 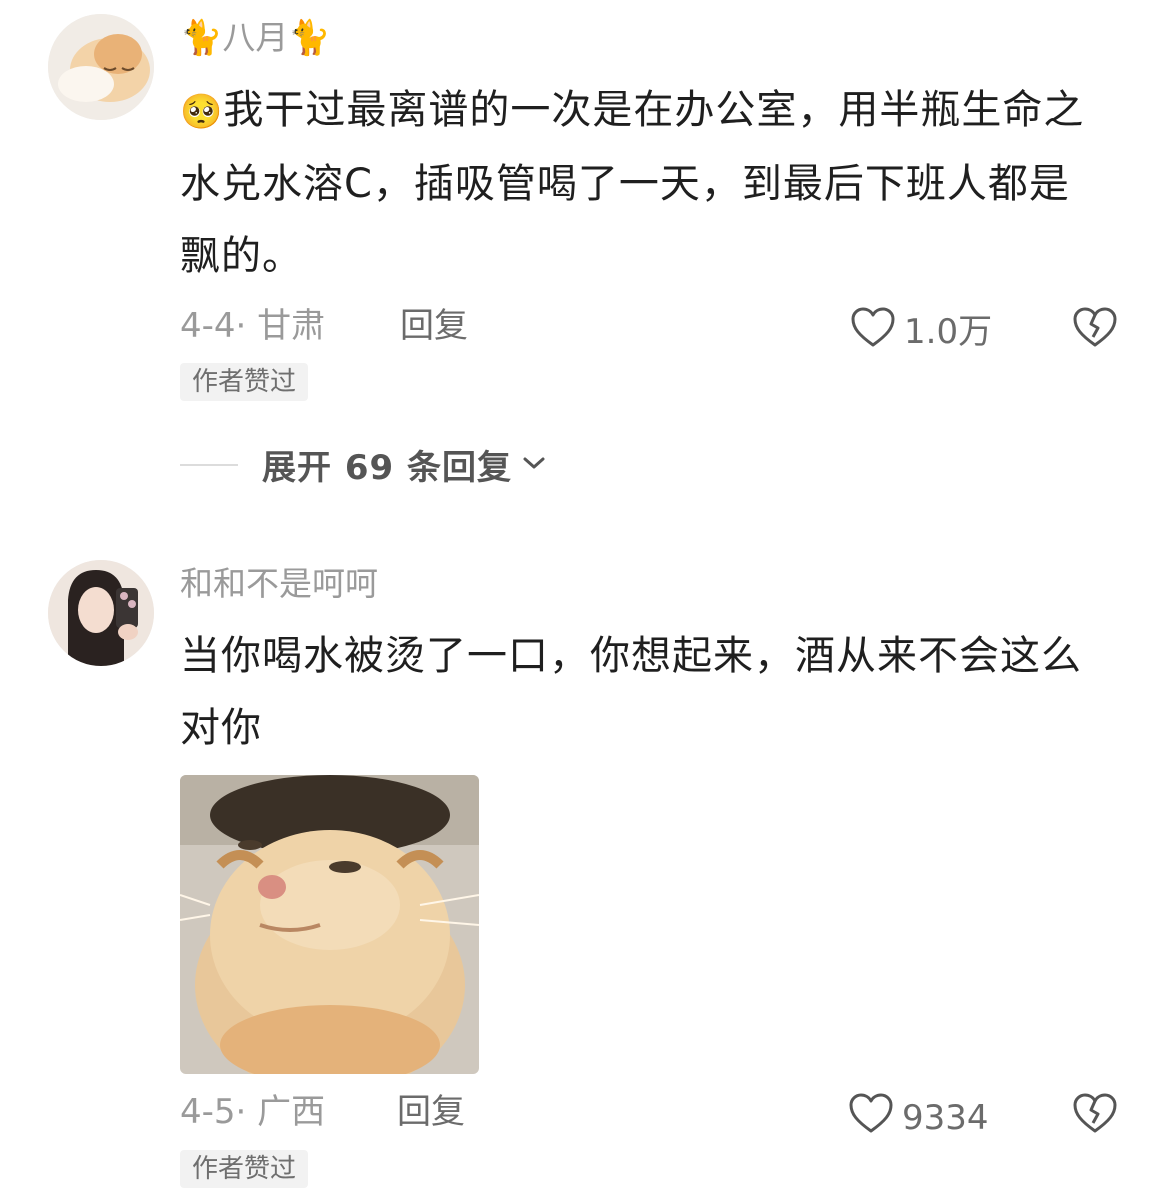 What do you see at coordinates (279, 584) in the screenshot?
I see `username: 和和不是呵呵` at bounding box center [279, 584].